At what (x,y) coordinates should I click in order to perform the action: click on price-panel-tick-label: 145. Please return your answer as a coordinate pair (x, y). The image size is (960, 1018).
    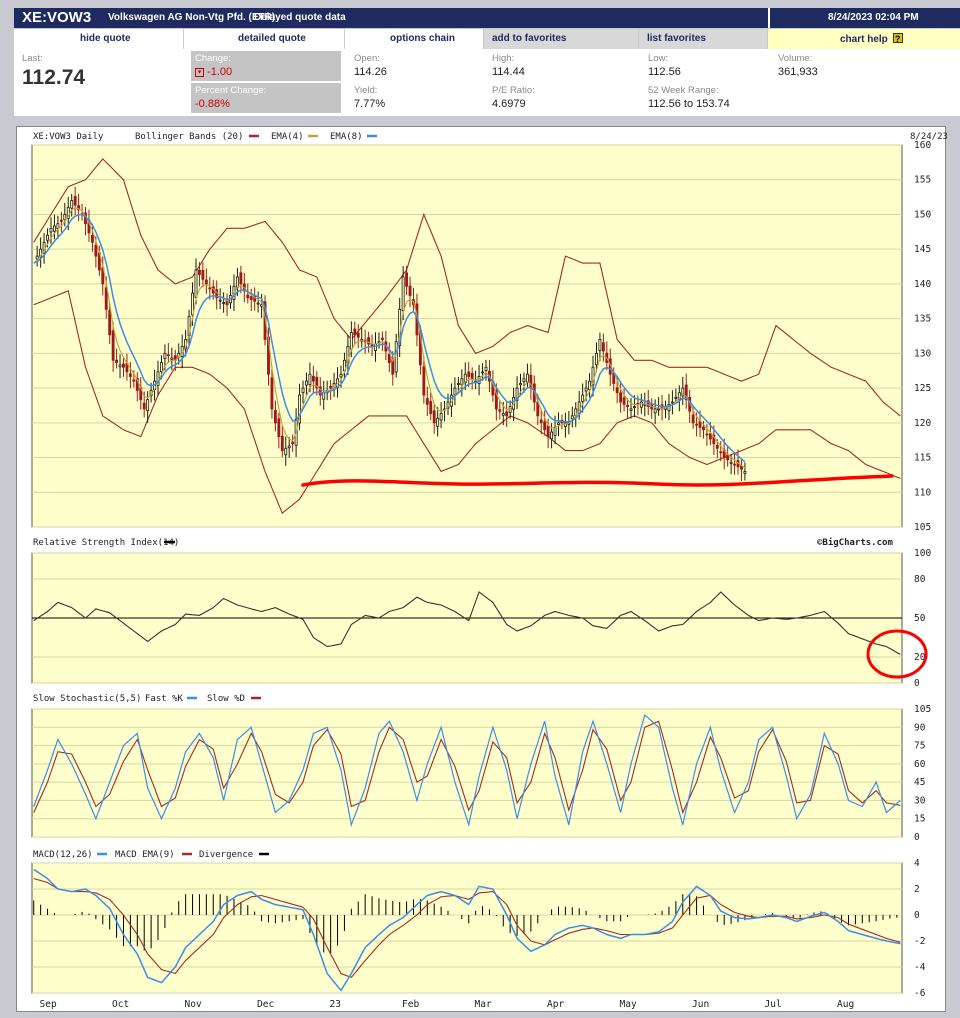
    Looking at the image, I should click on (922, 249).